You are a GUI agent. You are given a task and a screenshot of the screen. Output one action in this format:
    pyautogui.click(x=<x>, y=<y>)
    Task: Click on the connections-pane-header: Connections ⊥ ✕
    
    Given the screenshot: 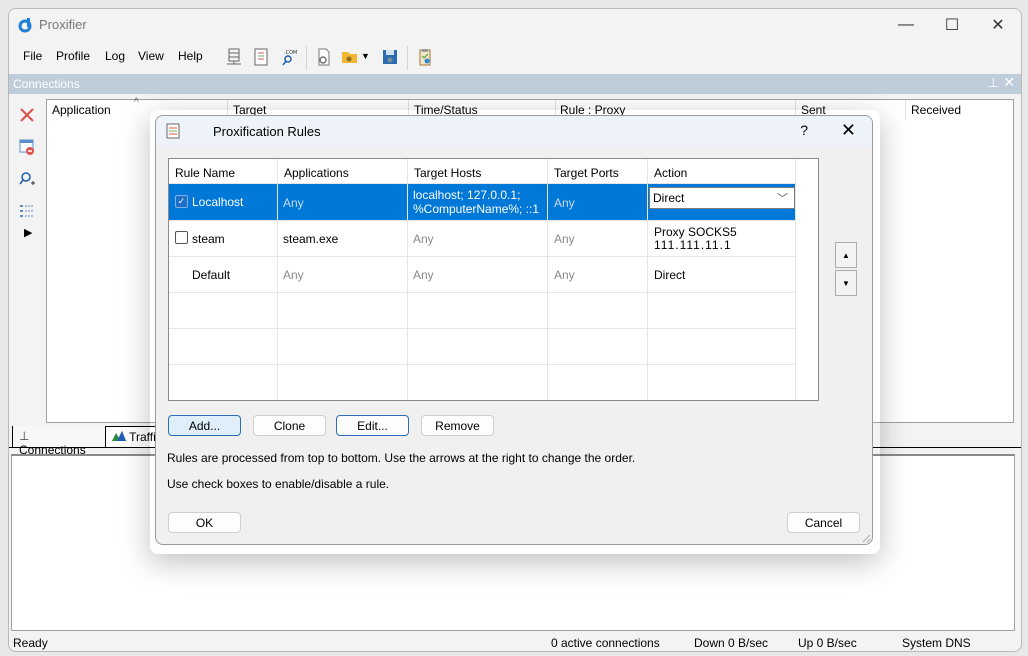 What is the action you would take?
    pyautogui.click(x=515, y=84)
    